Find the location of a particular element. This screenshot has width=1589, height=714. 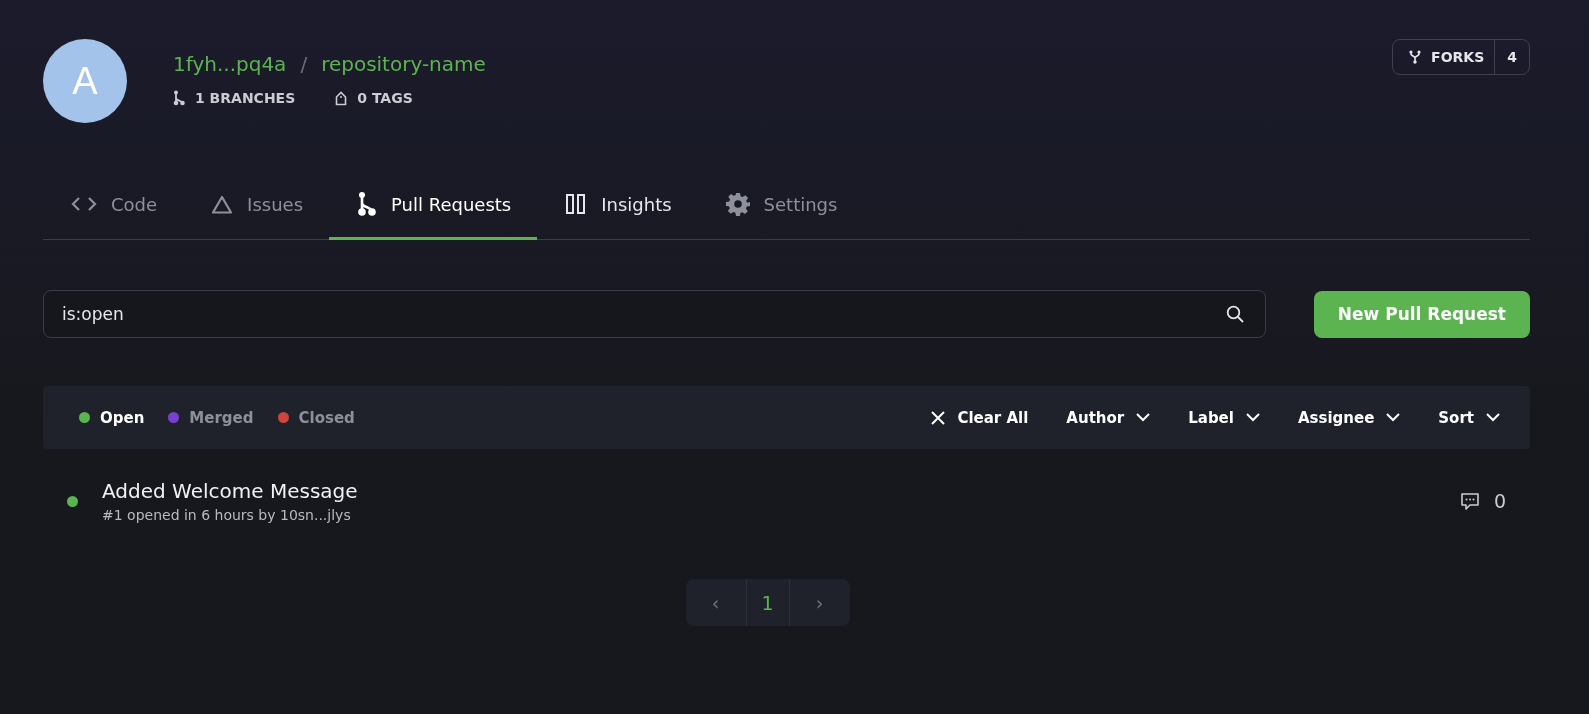

repo-name-link: repository-name is located at coordinates (403, 64).